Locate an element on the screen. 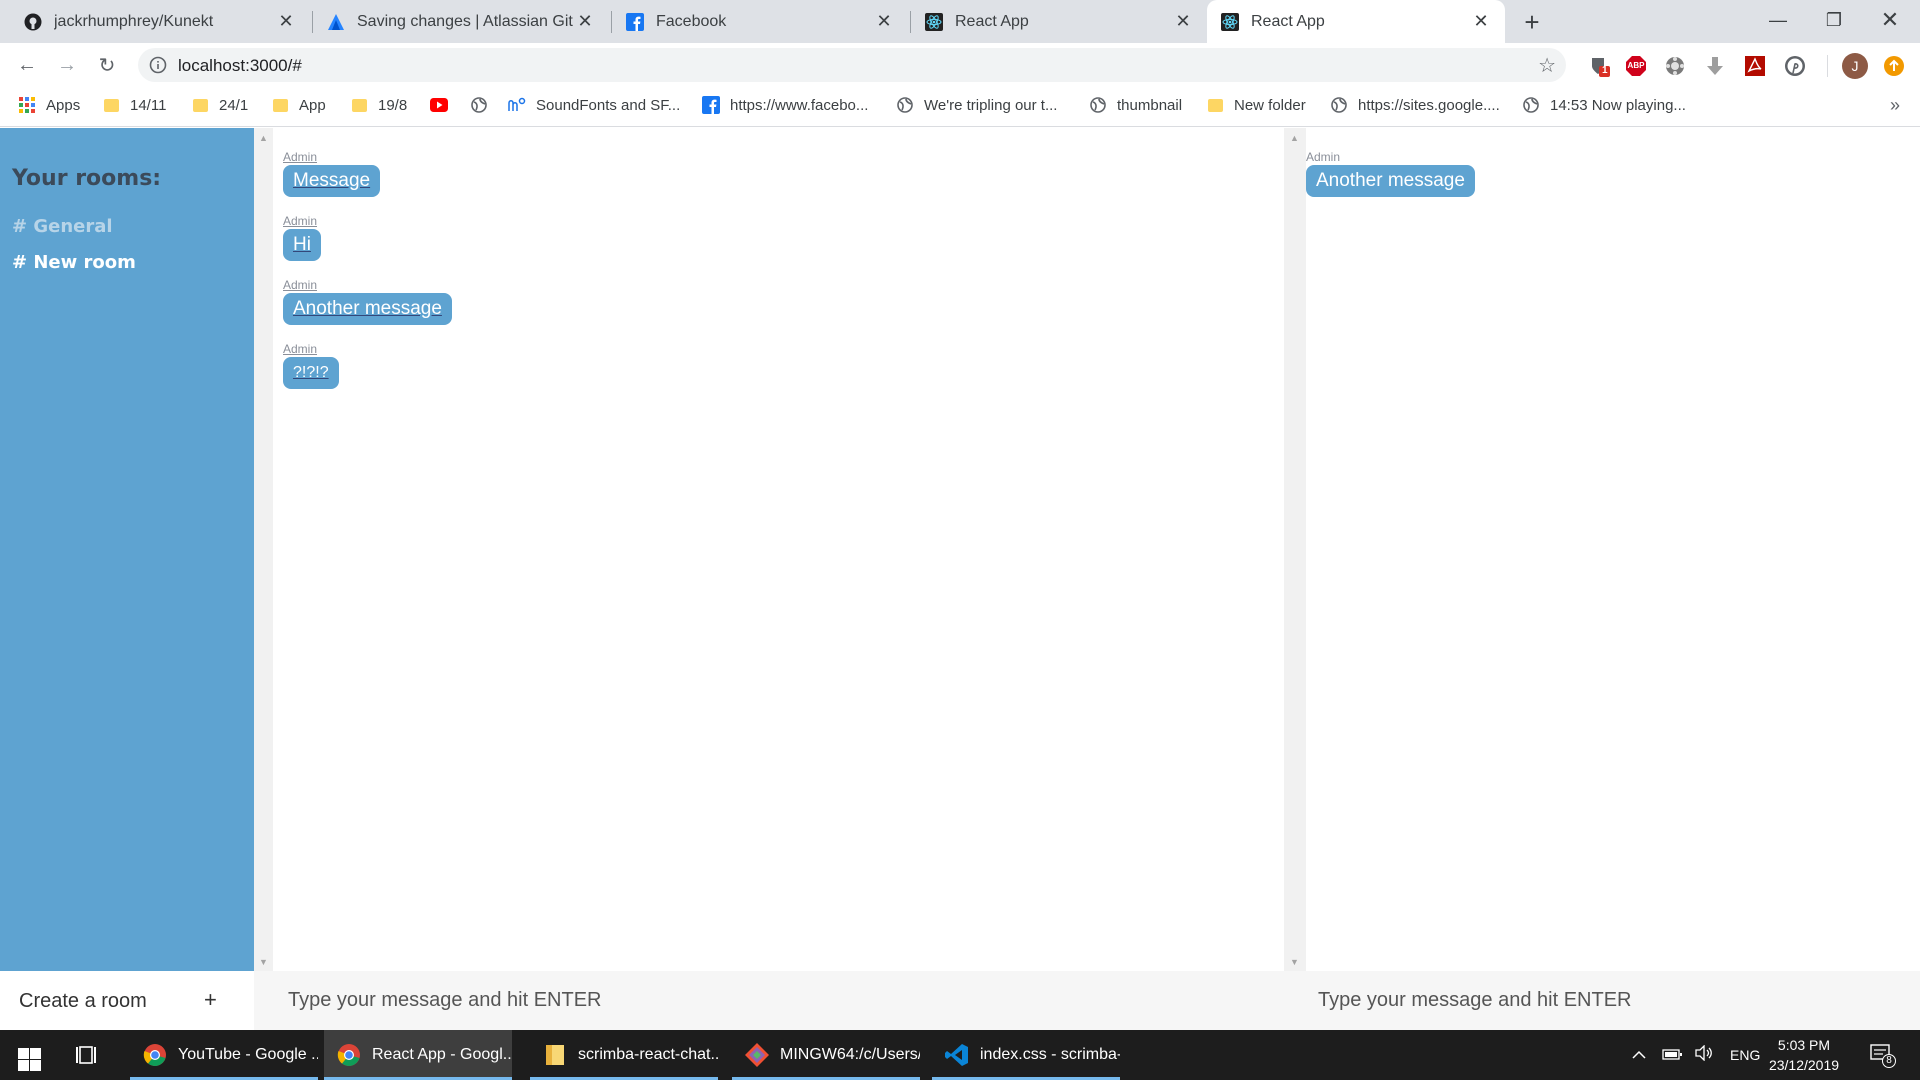 This screenshot has height=1080, width=1920. bookmark-new-folder: New folder is located at coordinates (1256, 105).